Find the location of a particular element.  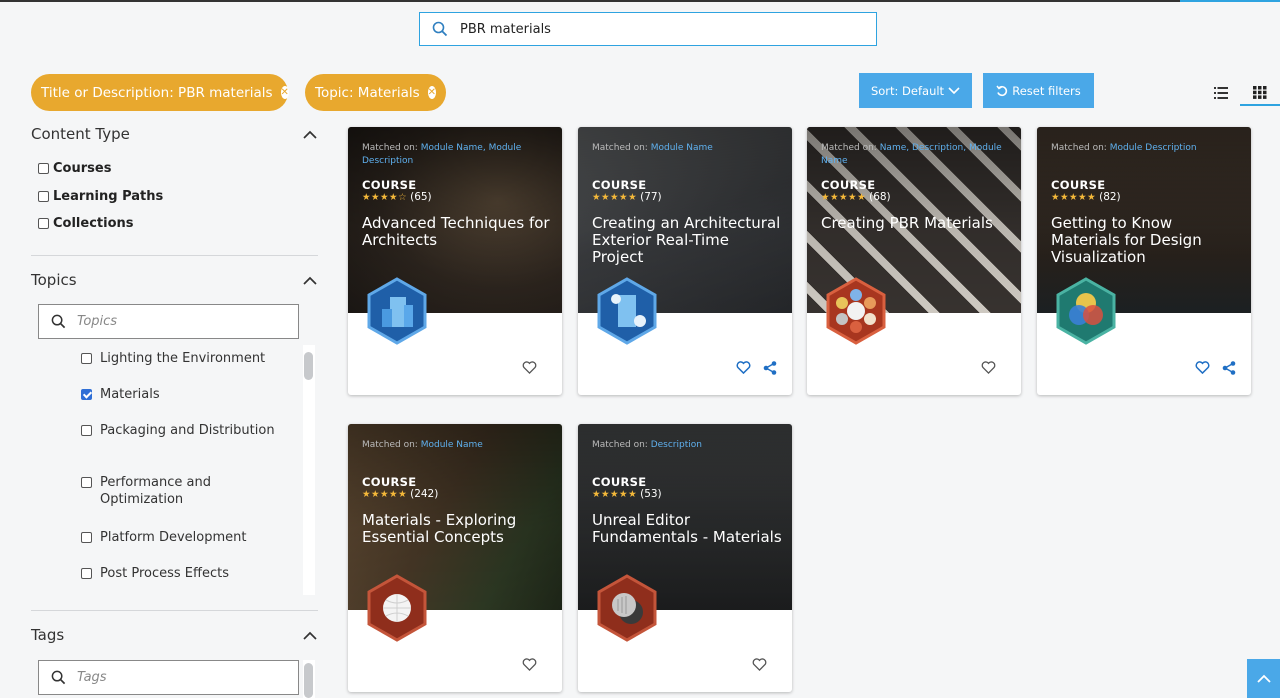

topics-title: Topics is located at coordinates (54, 280).